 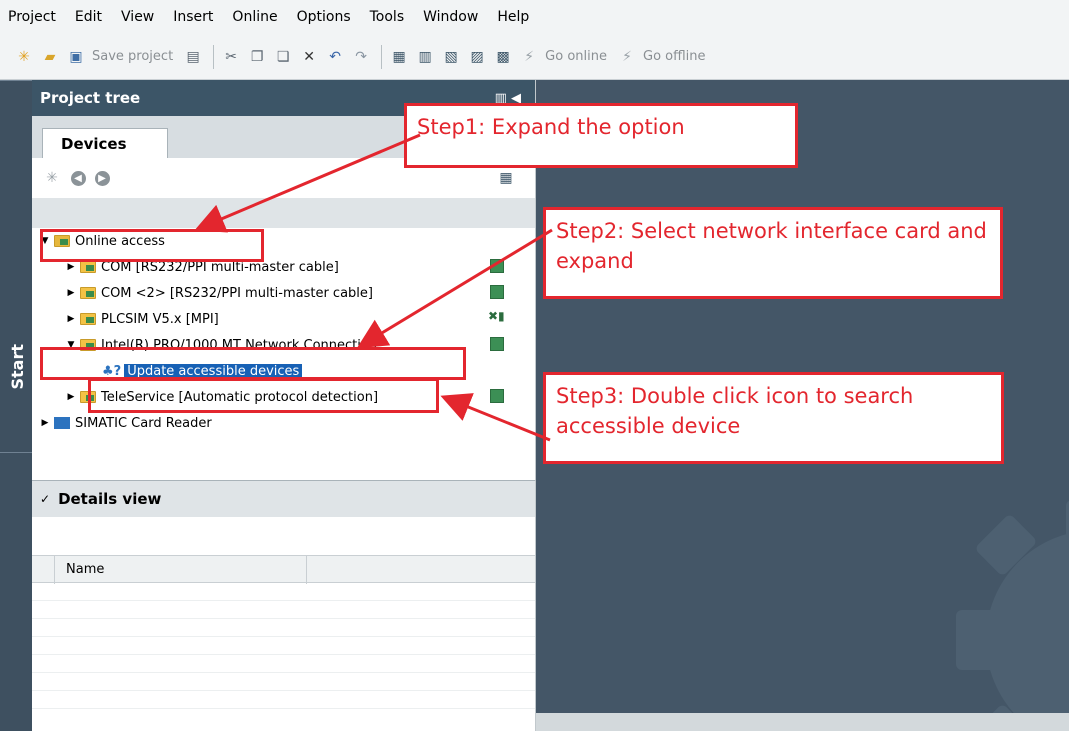 What do you see at coordinates (284, 319) in the screenshot?
I see `tree-item-plcsim: ▶ PLCSIM V5.x [MPI] ✖▮` at bounding box center [284, 319].